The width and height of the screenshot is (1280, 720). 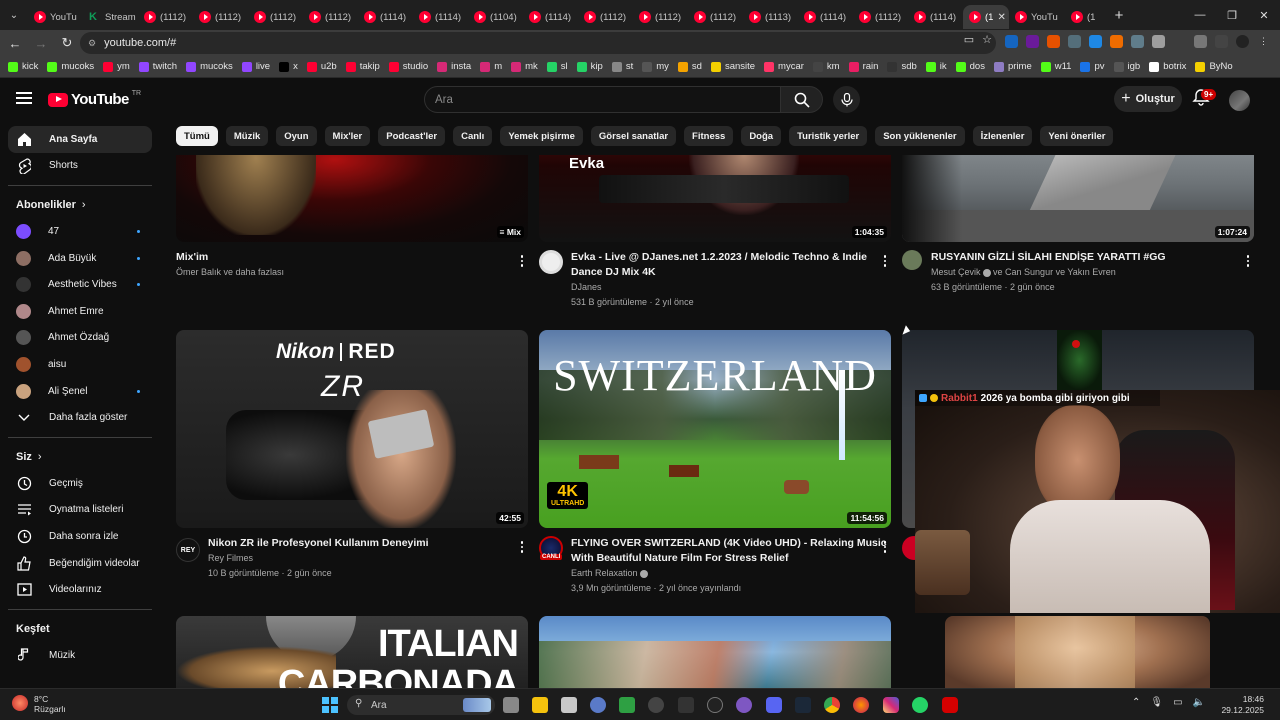 What do you see at coordinates (110, 17) in the screenshot?
I see `tab: K Stream` at bounding box center [110, 17].